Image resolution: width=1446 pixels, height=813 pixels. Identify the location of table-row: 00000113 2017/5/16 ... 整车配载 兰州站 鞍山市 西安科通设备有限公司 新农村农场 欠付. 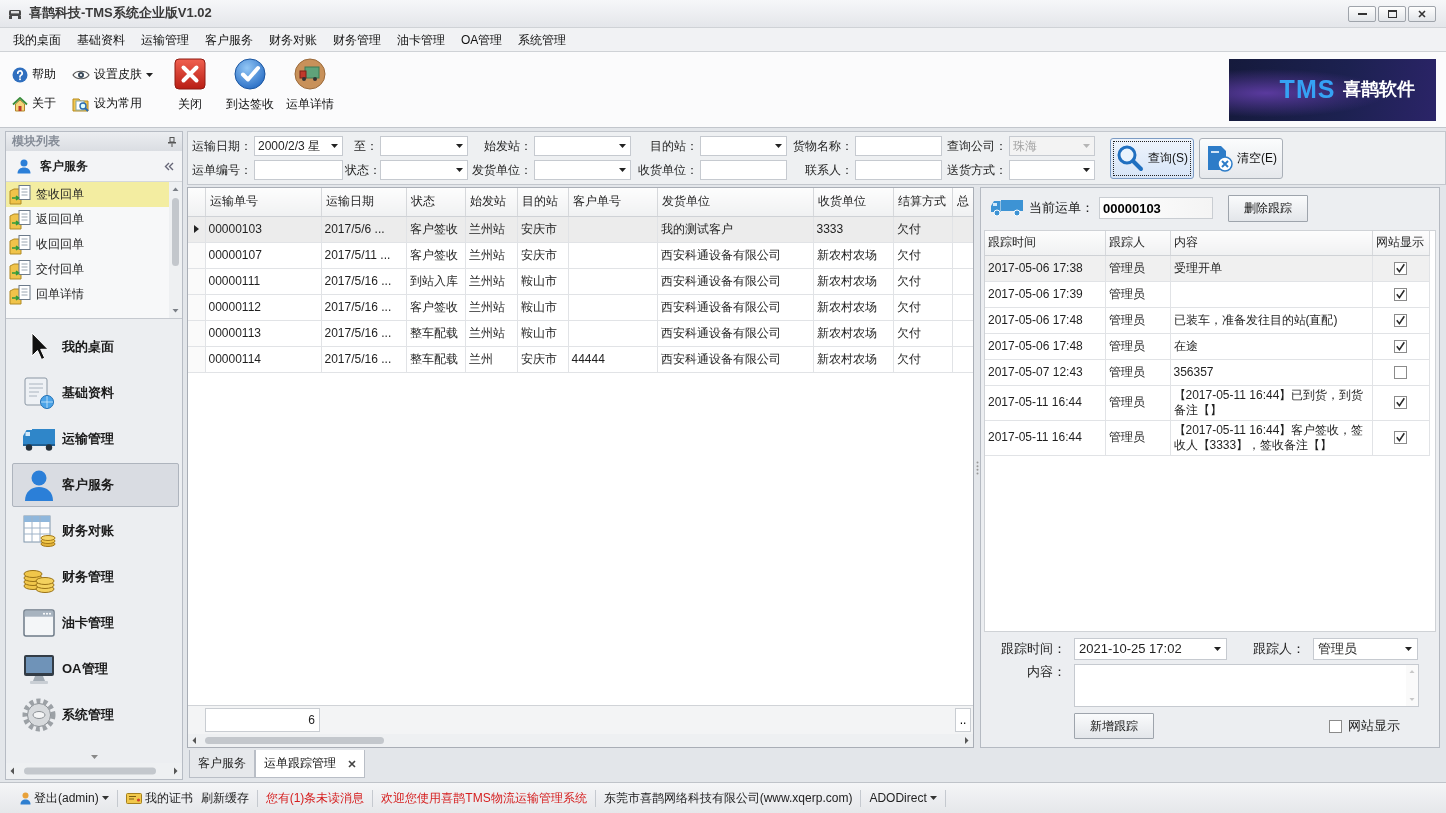
(580, 333).